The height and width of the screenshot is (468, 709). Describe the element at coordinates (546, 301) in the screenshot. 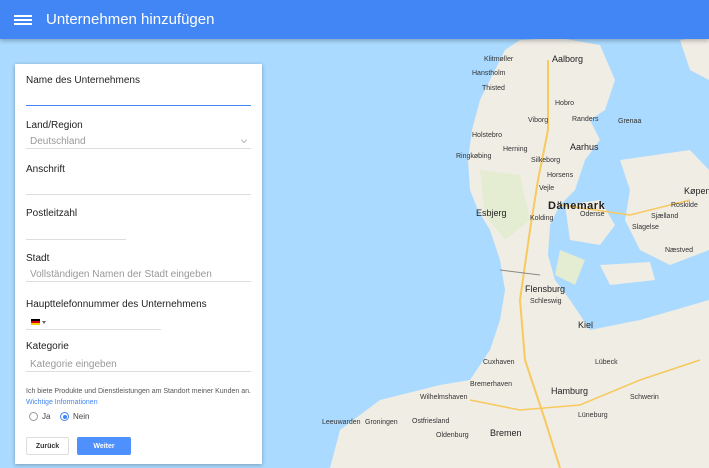

I see `map-label-schleswig: Schleswig` at that location.